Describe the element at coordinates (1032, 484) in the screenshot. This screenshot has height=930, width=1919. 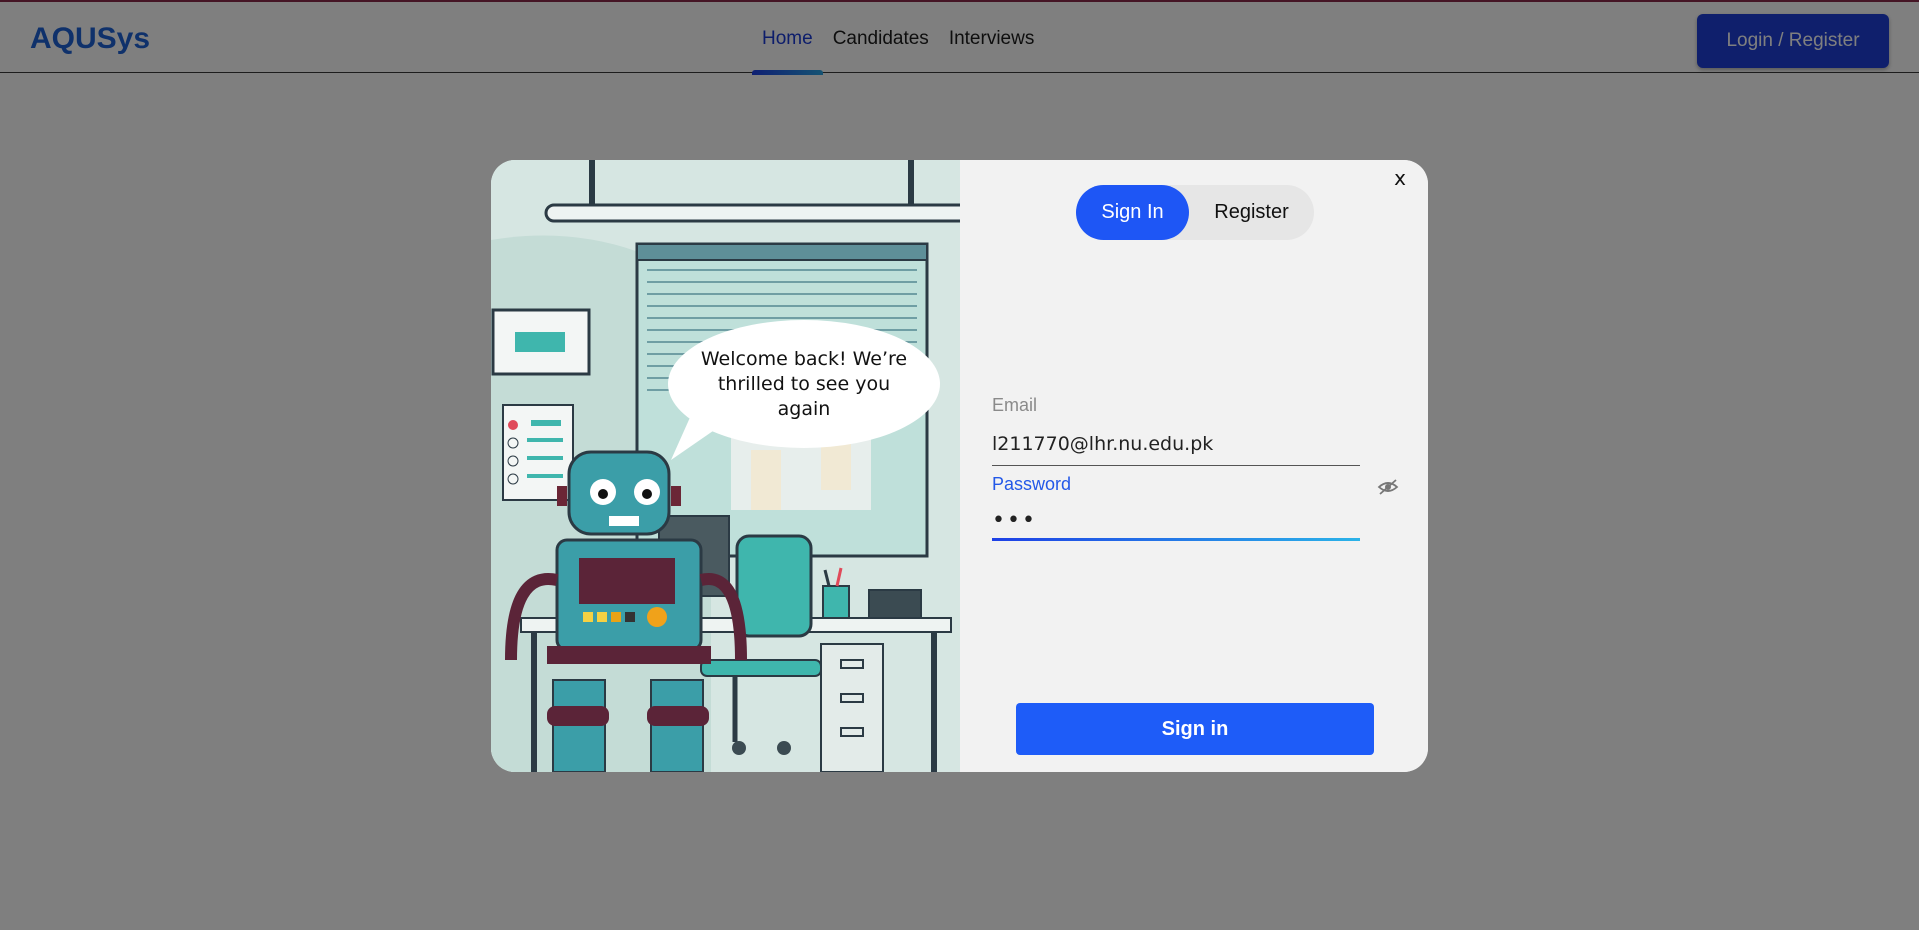
I see `password-label: Password` at that location.